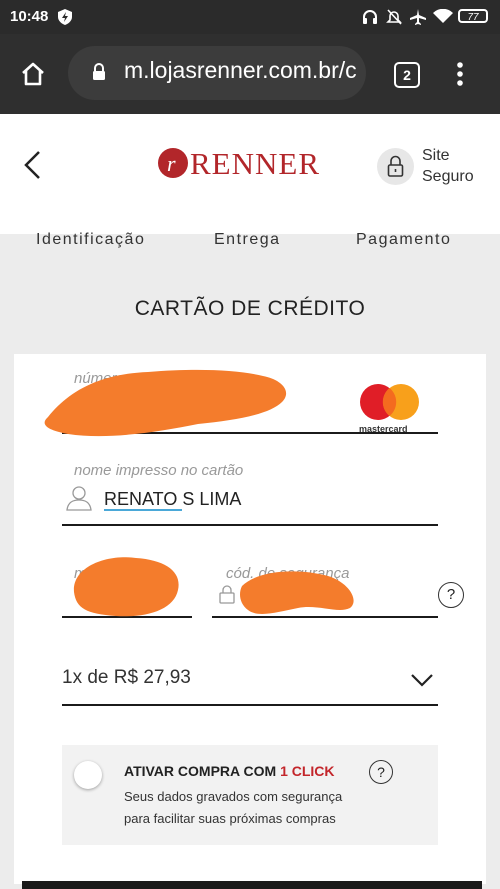 Image resolution: width=500 pixels, height=889 pixels. What do you see at coordinates (473, 16) in the screenshot?
I see `battery-icon: 77` at bounding box center [473, 16].